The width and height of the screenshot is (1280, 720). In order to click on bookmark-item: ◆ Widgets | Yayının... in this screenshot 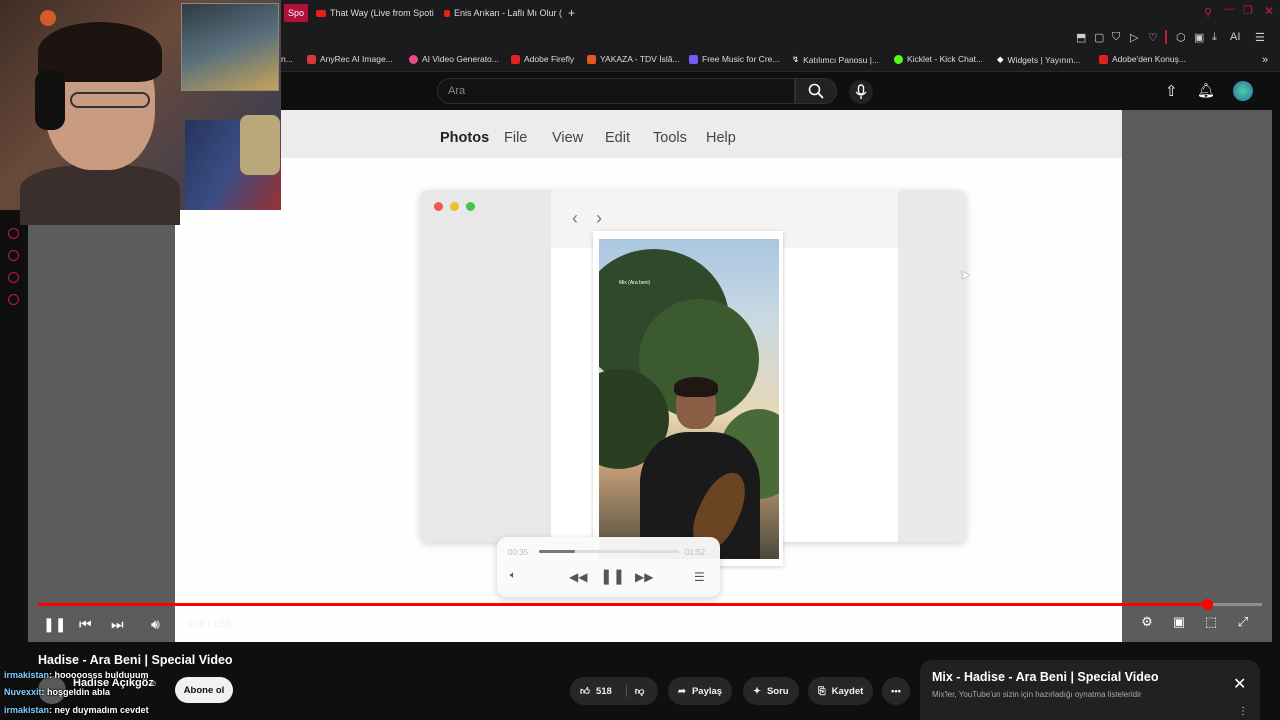, I will do `click(1038, 59)`.